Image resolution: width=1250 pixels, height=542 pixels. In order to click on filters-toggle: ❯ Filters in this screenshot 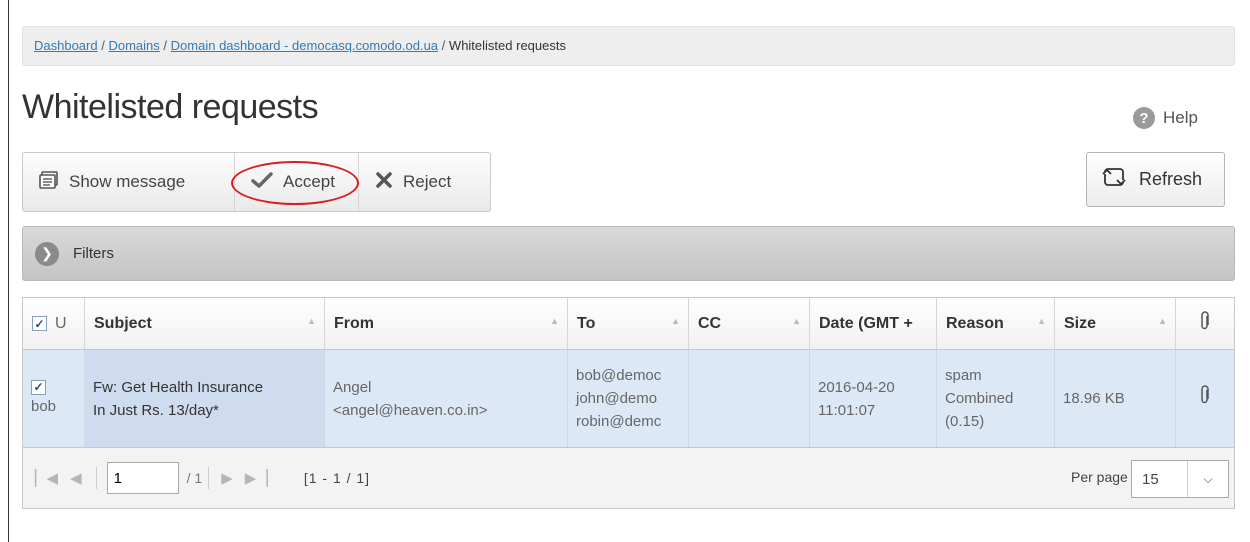, I will do `click(628, 253)`.